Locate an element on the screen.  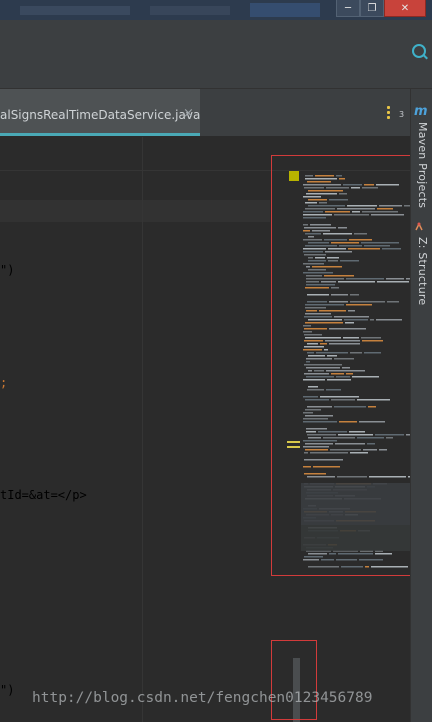
watermark-text: http://blog.csdn.net/fengchen0123456789 is located at coordinates (202, 698).